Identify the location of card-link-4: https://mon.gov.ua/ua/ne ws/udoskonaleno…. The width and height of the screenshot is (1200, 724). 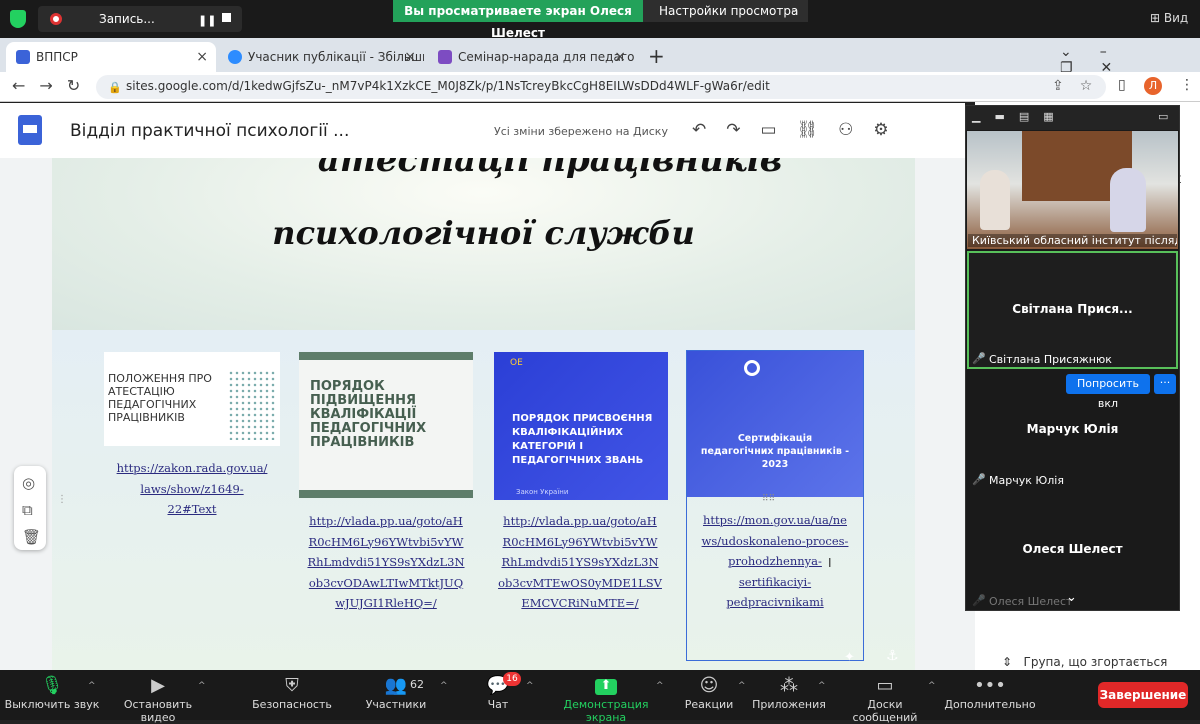
(775, 561).